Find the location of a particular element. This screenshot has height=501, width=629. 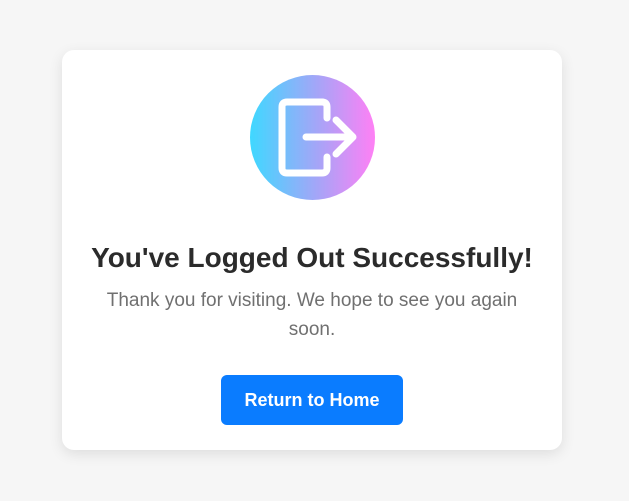

logout-icon-badge is located at coordinates (312, 137).